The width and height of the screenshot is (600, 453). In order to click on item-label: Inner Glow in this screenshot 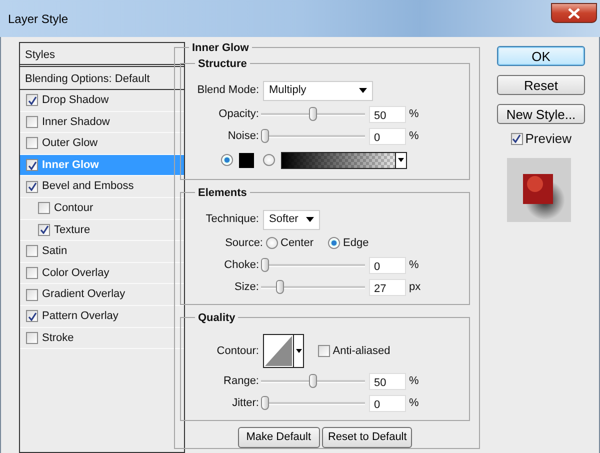, I will do `click(70, 165)`.